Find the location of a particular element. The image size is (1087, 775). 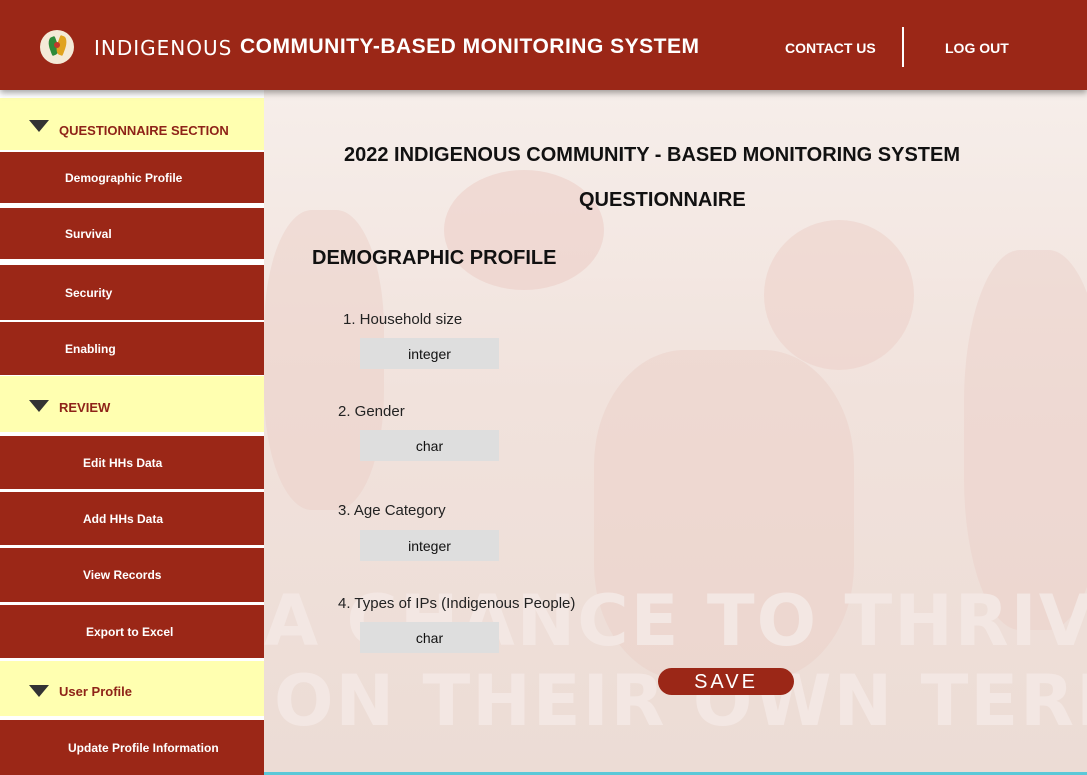

question-label-household-size: 1. Household size is located at coordinates (403, 319).